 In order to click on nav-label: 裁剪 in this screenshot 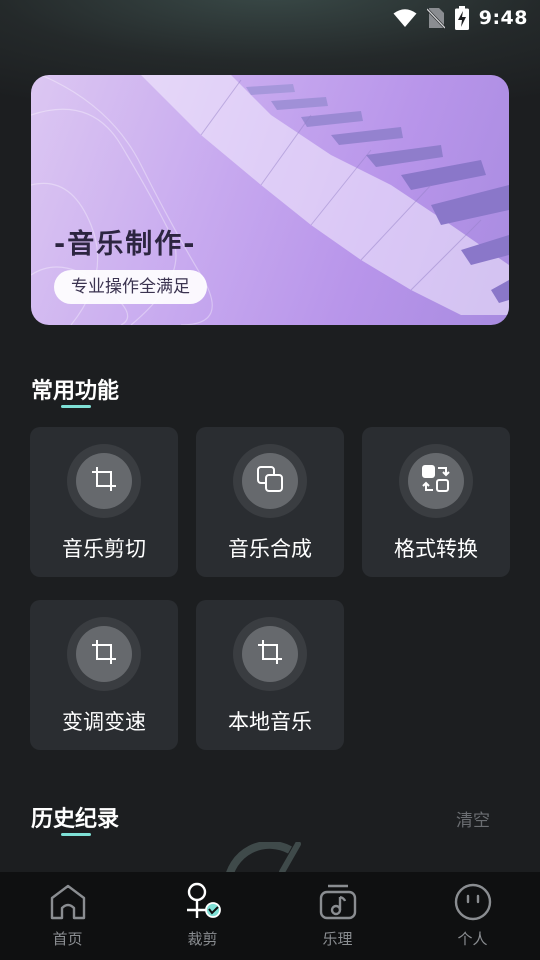, I will do `click(202, 939)`.